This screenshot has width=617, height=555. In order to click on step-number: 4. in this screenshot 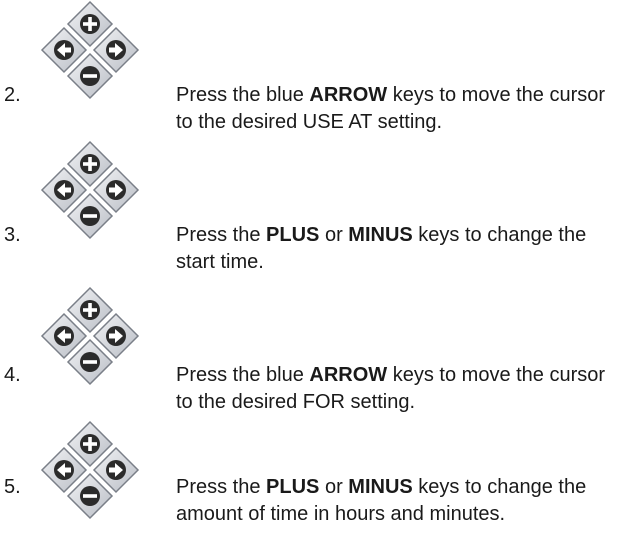, I will do `click(12, 375)`.